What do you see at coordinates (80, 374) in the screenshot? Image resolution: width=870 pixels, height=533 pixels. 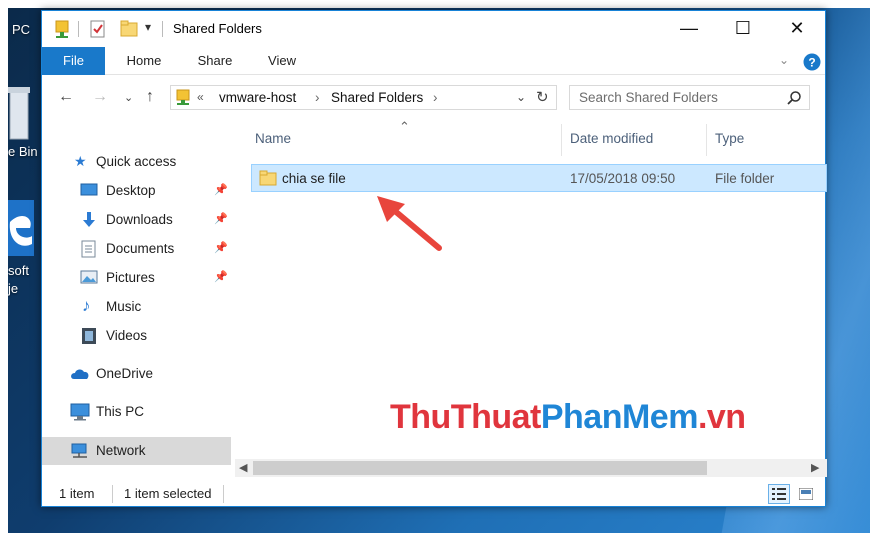 I see `onedrive-icon` at bounding box center [80, 374].